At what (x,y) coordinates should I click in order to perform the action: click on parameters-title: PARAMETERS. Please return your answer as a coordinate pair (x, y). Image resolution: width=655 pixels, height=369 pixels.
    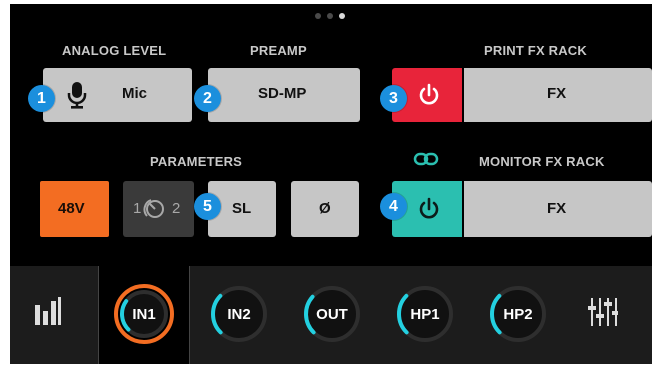
    Looking at the image, I should click on (196, 161).